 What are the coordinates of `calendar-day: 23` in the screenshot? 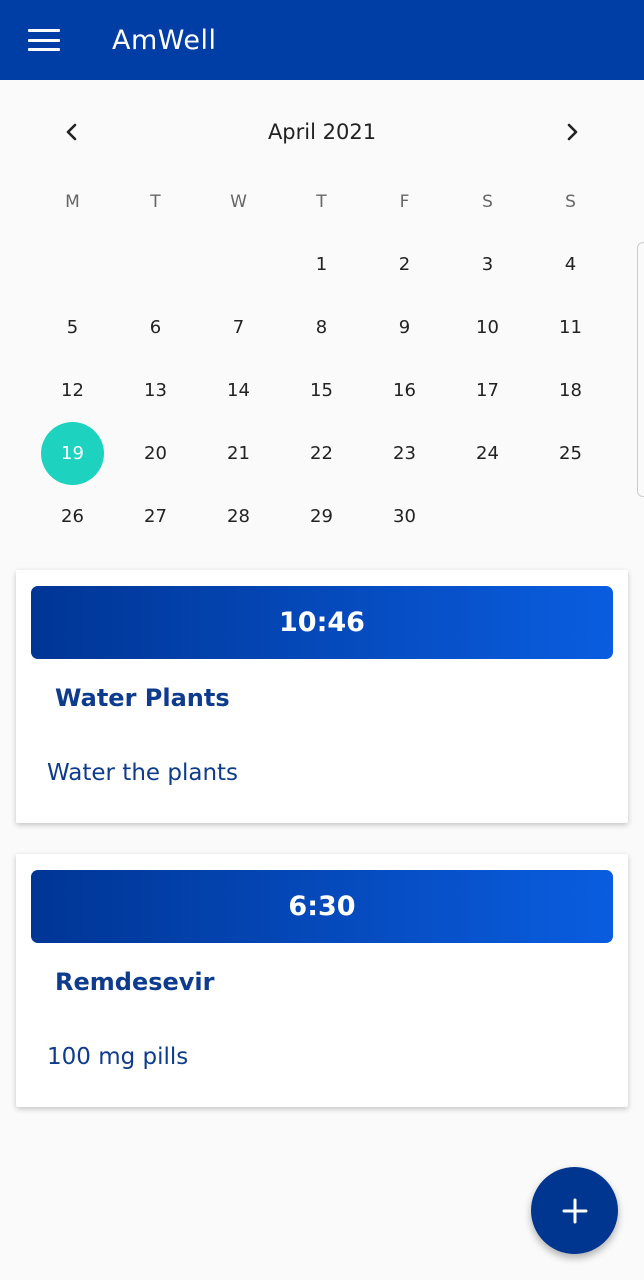 It's located at (404, 453).